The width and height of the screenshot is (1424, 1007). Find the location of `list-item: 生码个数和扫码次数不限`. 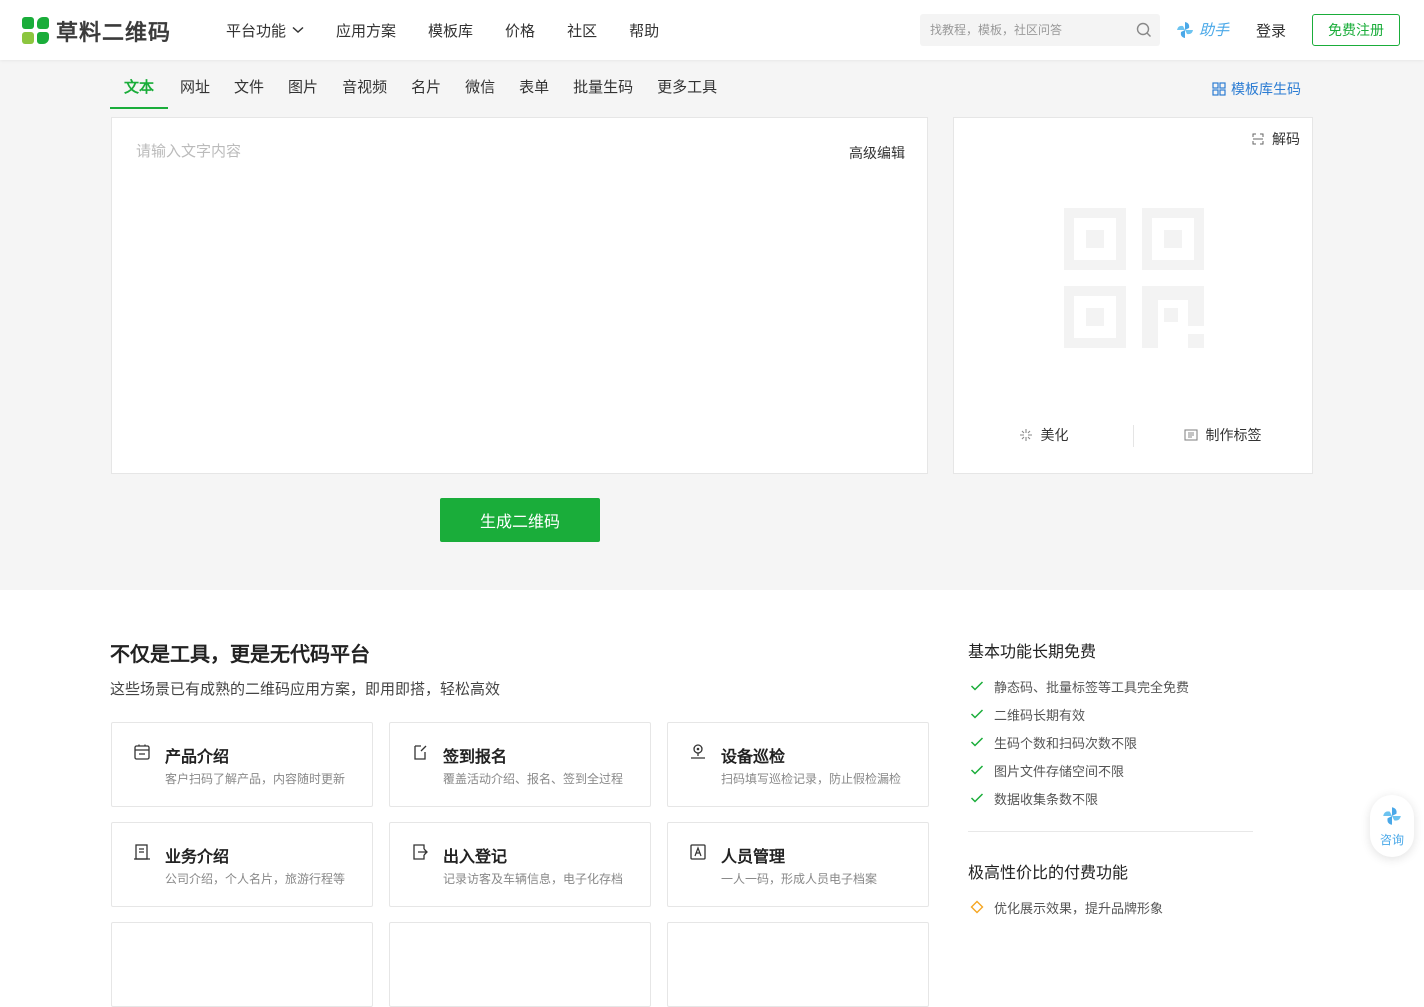

list-item: 生码个数和扫码次数不限 is located at coordinates (1079, 742).